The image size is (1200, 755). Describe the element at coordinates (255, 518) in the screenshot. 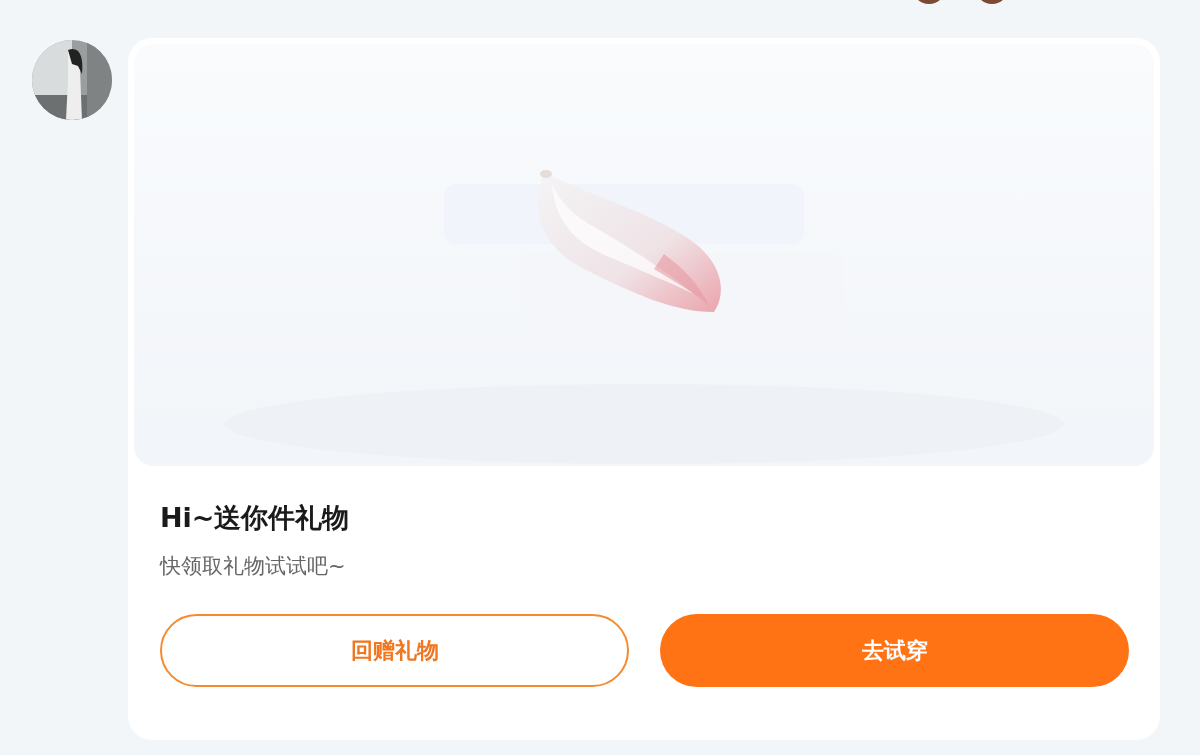

I see `gift-title: Hi~送你件礼物` at that location.